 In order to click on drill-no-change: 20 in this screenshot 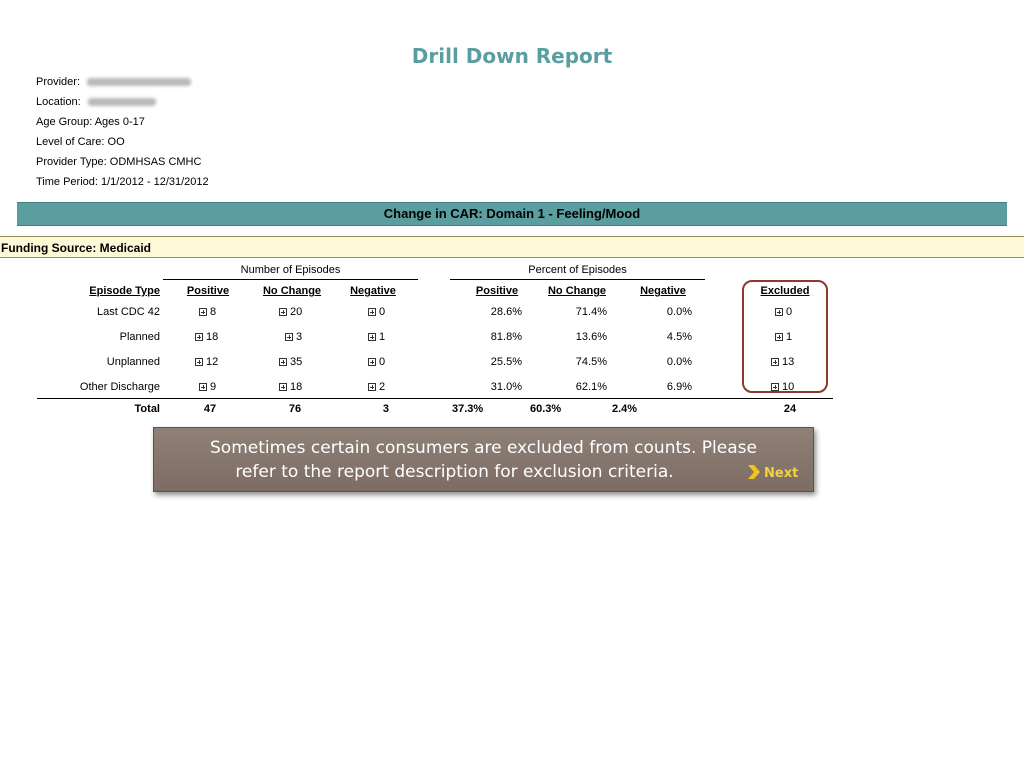, I will do `click(290, 312)`.